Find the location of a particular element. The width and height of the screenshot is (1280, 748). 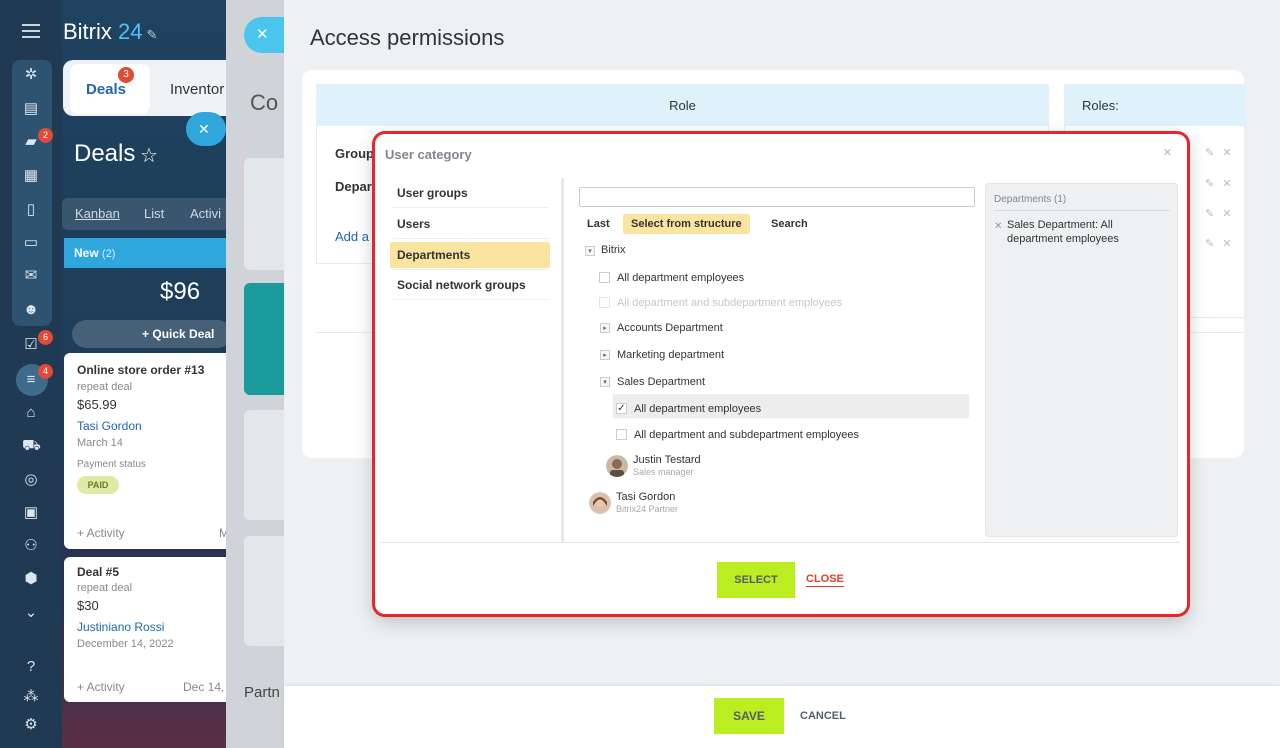

background-slider: Co Partn is located at coordinates (255, 374).